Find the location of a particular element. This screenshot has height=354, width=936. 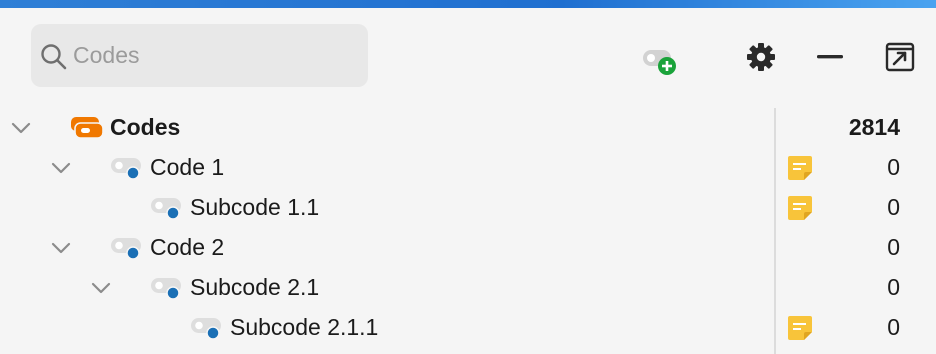

tree-label-subcode-2-1: Subcode 2.1 is located at coordinates (255, 287).